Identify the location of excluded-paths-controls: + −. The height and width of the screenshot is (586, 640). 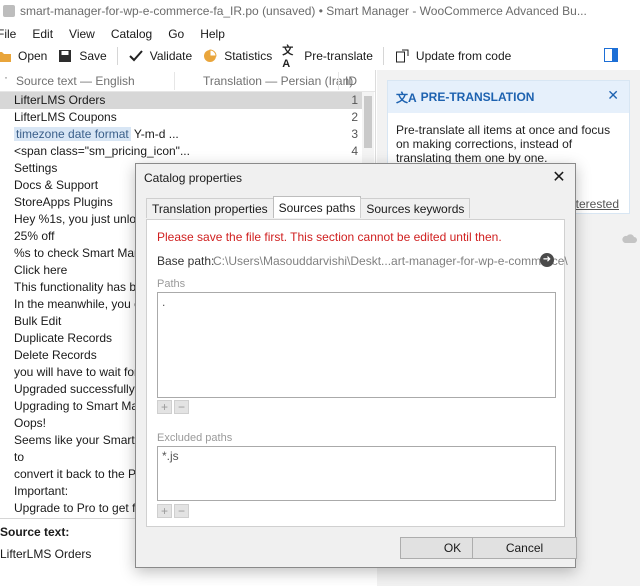
(174, 511).